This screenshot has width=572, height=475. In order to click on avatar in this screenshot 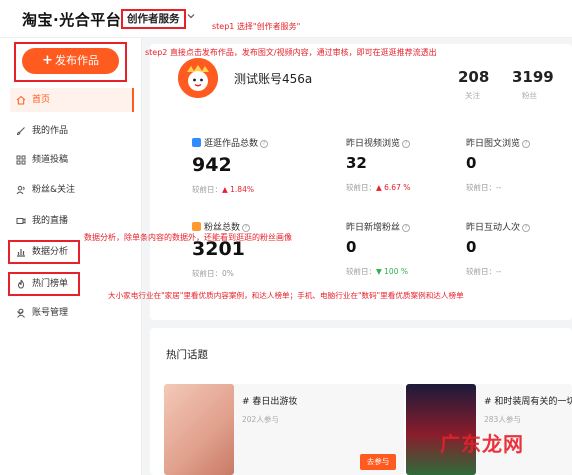, I will do `click(198, 78)`.